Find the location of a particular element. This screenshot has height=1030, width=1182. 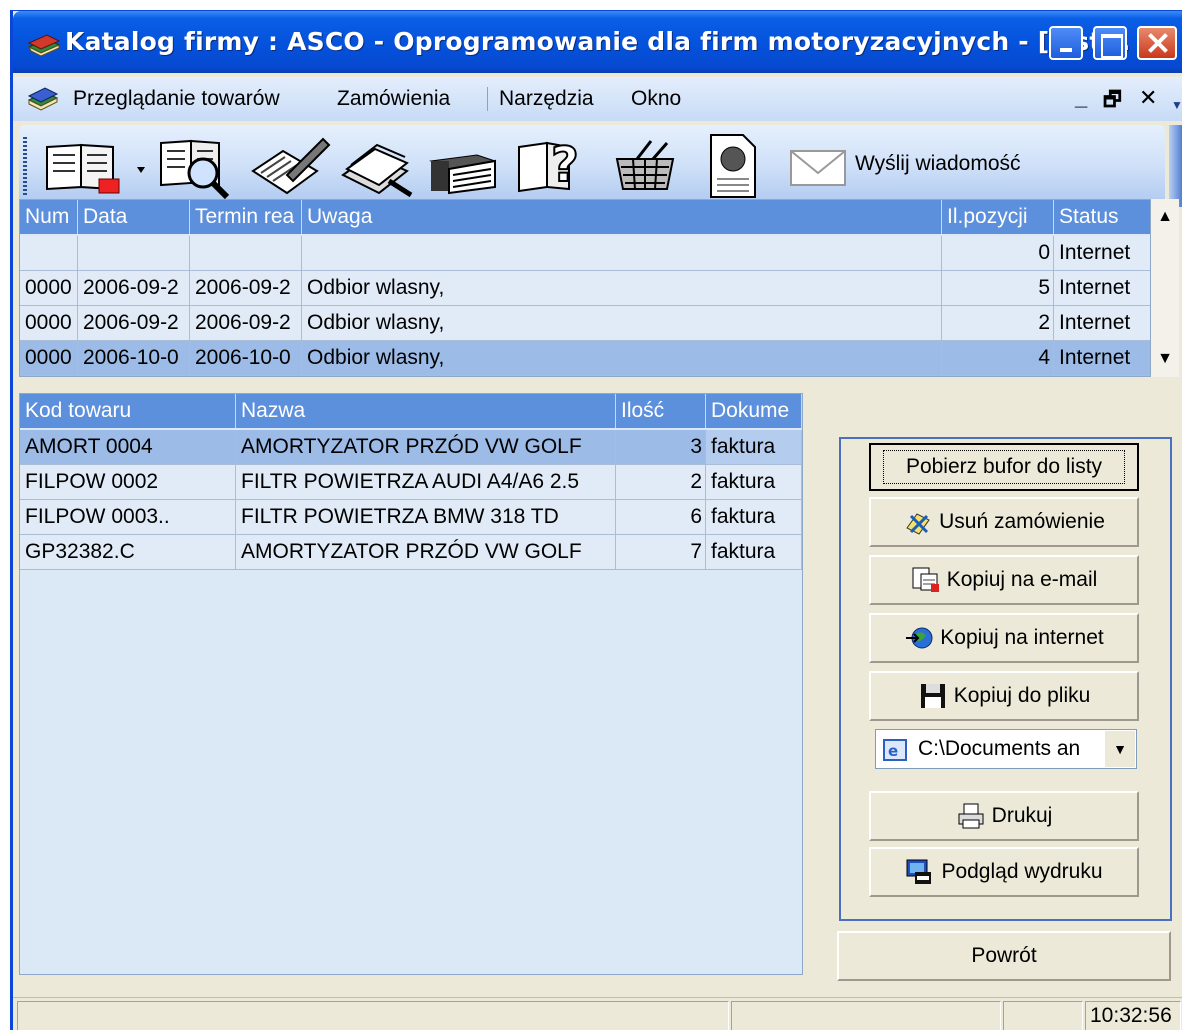

copy-email-button: Kopiuj na e-mail is located at coordinates (1004, 580).